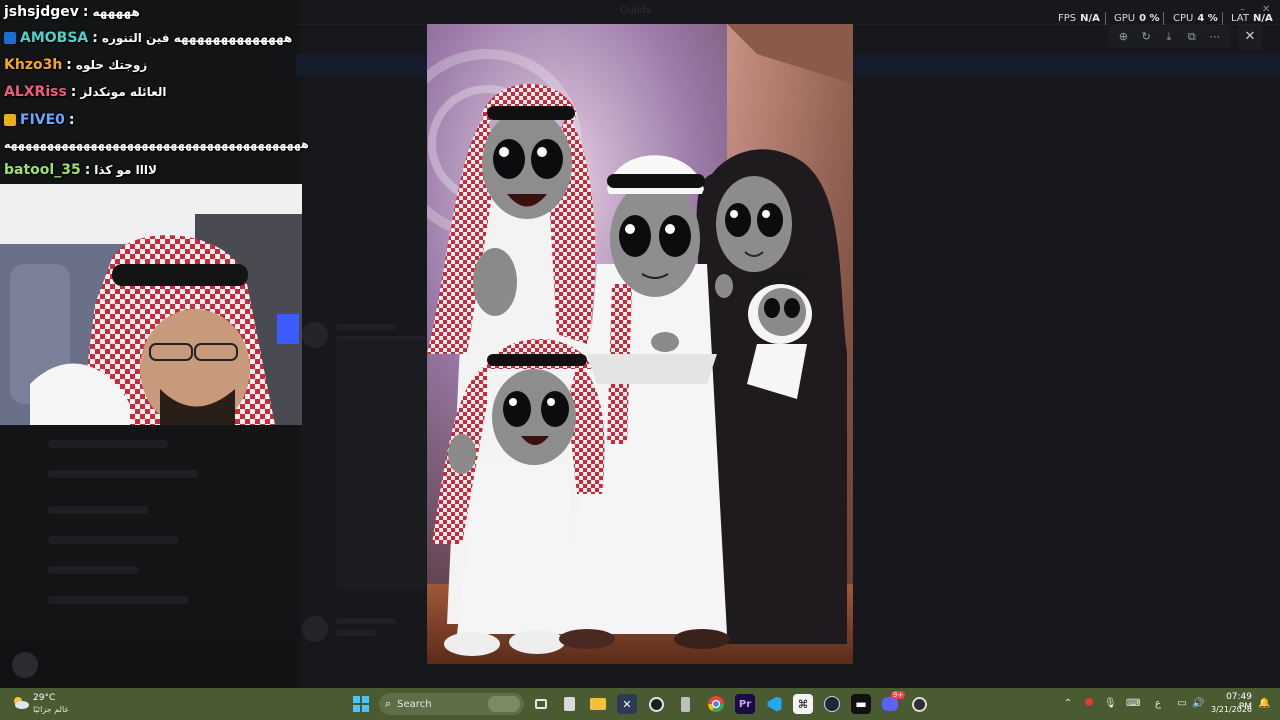 This screenshot has height=720, width=1280. Describe the element at coordinates (111, 65) in the screenshot. I see `chat-text: زوجتك حلوه` at that location.